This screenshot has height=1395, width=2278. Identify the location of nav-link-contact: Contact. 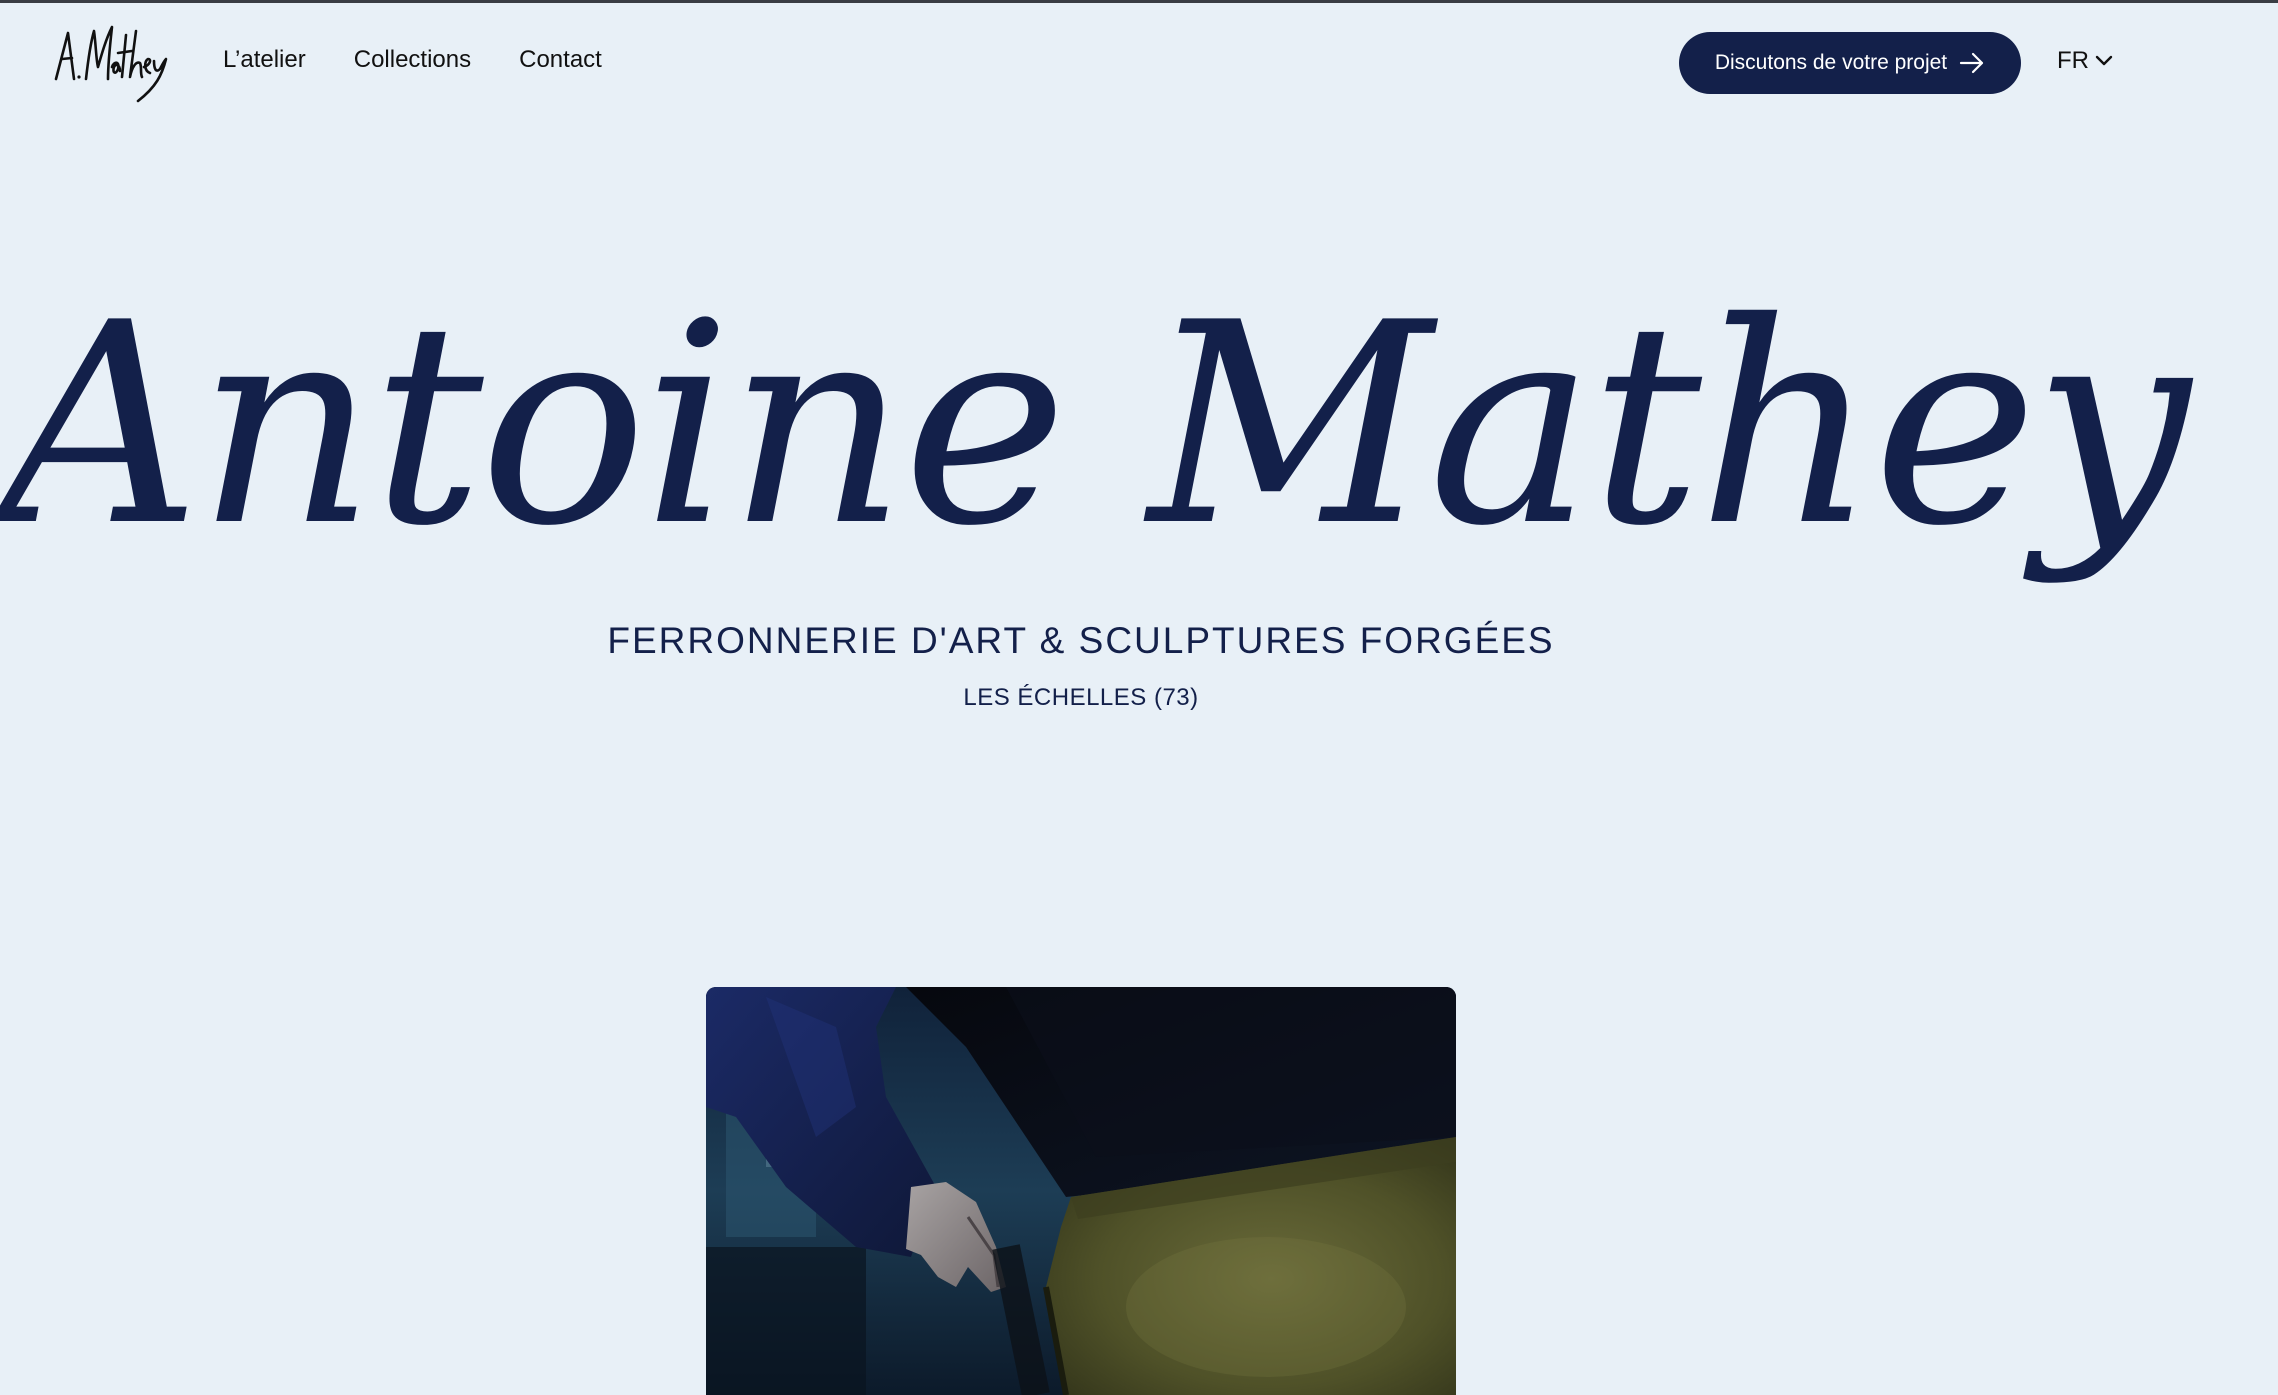
(560, 60).